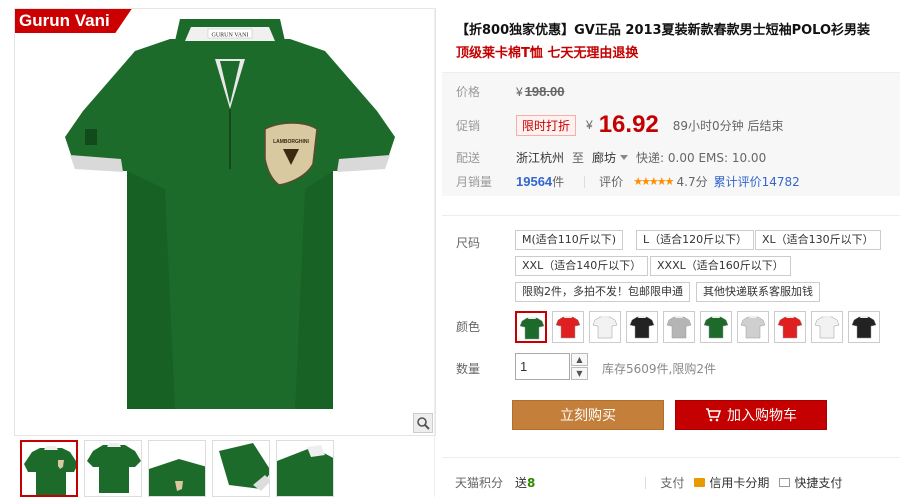 This screenshot has width=900, height=497. Describe the element at coordinates (468, 125) in the screenshot. I see `promo-label: 促销` at that location.